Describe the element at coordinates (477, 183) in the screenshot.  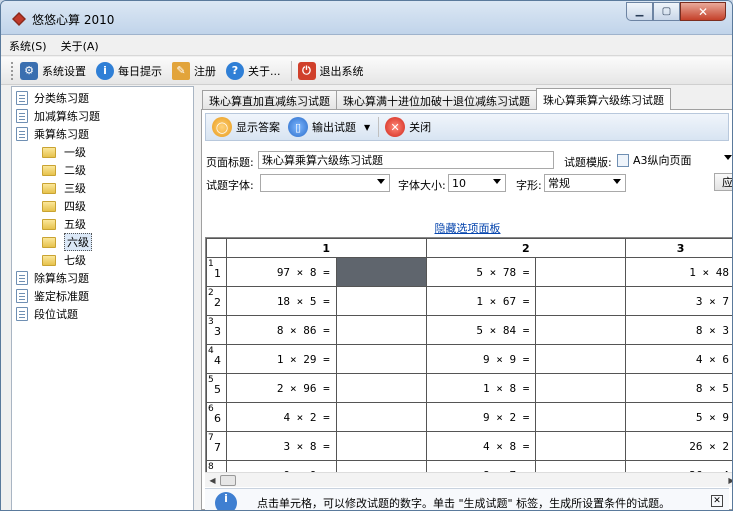
I see `font-size-select: 10` at that location.